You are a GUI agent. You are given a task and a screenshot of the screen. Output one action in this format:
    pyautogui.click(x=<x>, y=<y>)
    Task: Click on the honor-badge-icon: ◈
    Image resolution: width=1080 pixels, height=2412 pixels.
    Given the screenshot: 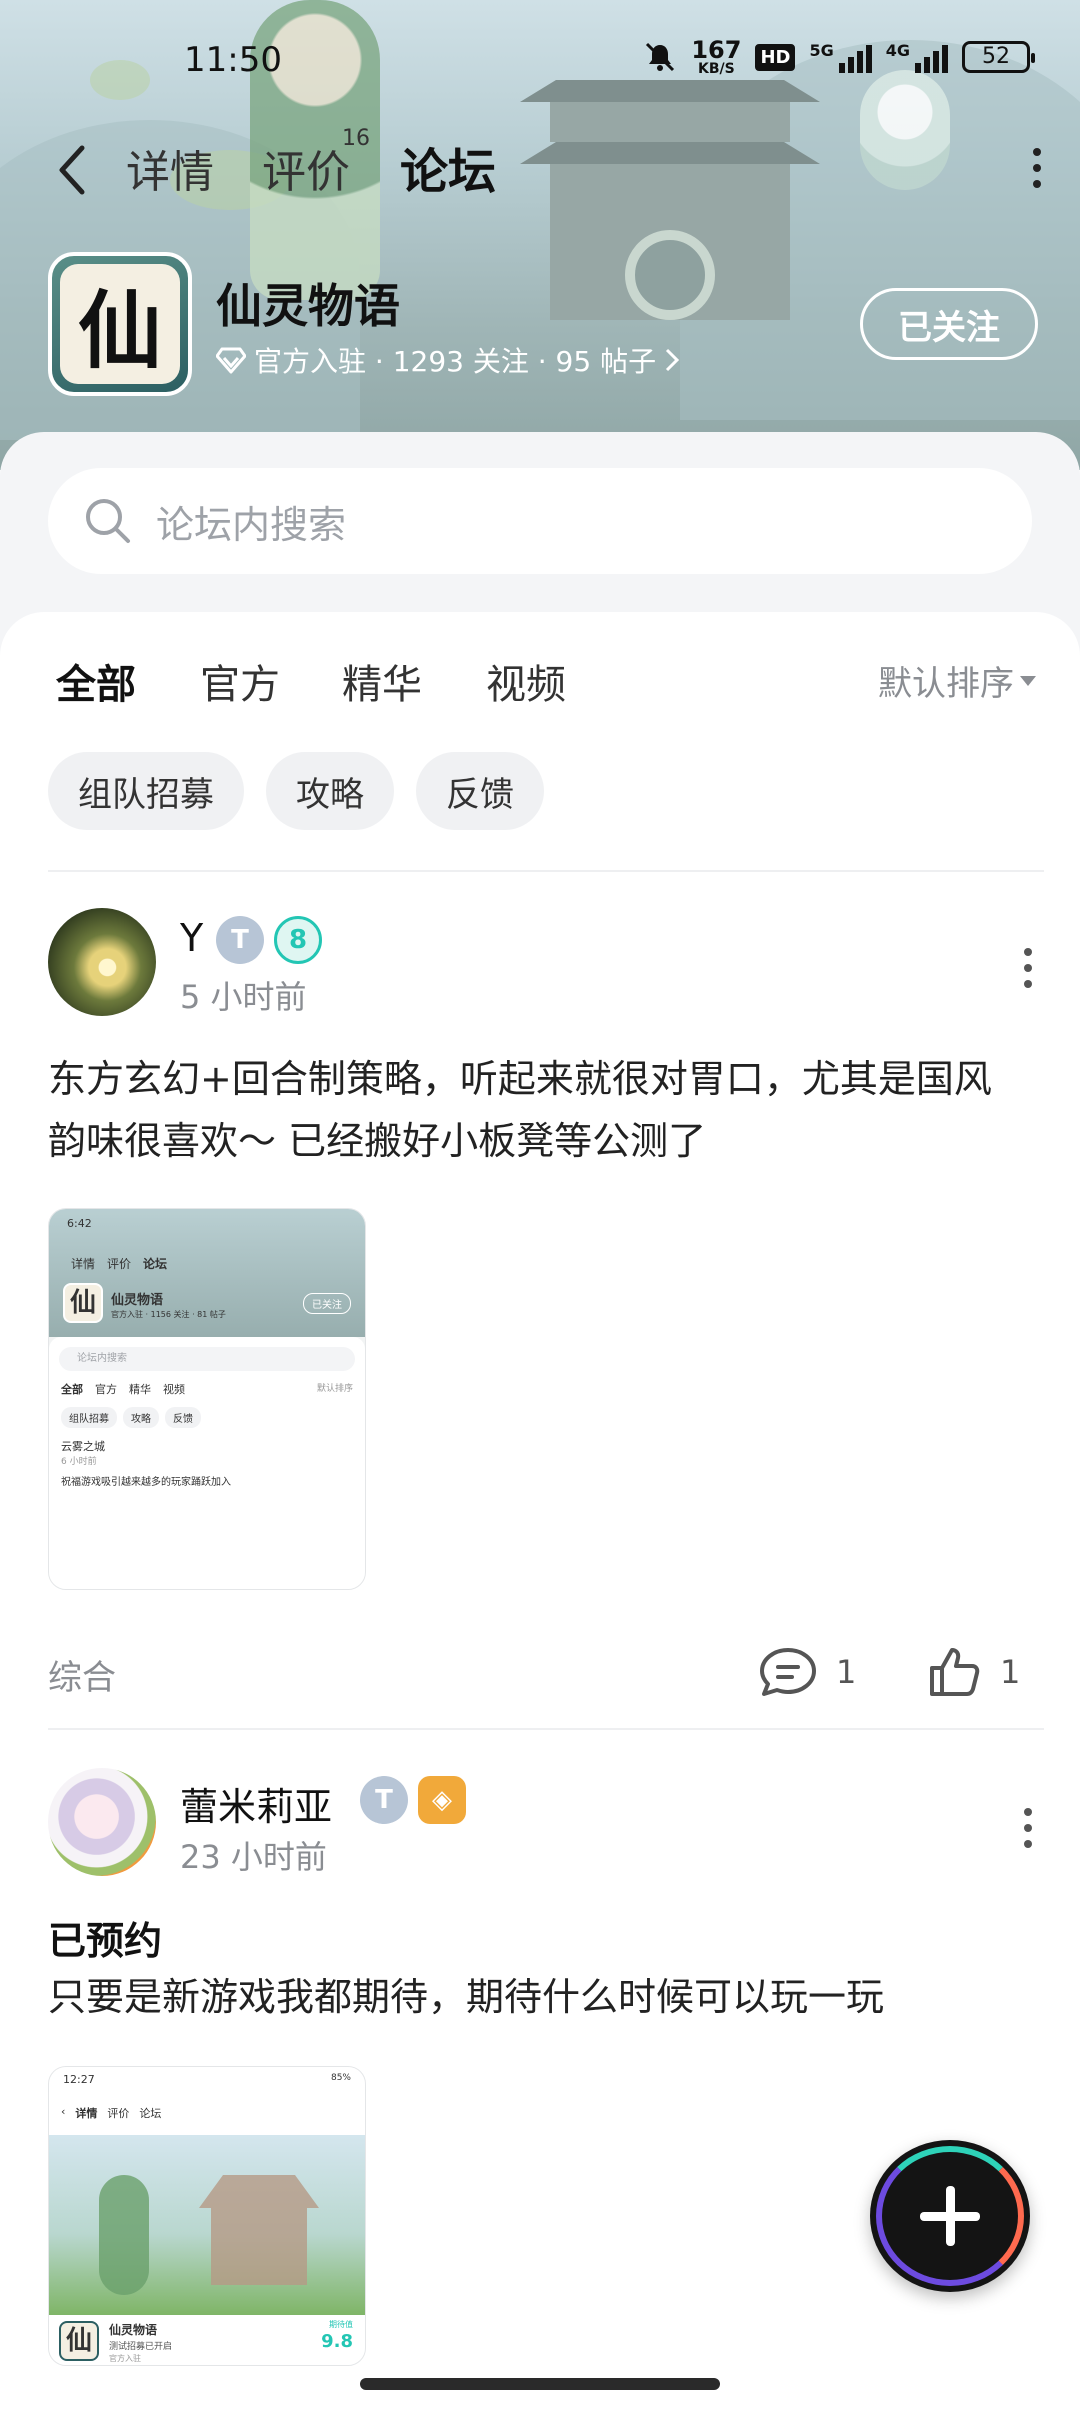 What is the action you would take?
    pyautogui.click(x=442, y=1800)
    